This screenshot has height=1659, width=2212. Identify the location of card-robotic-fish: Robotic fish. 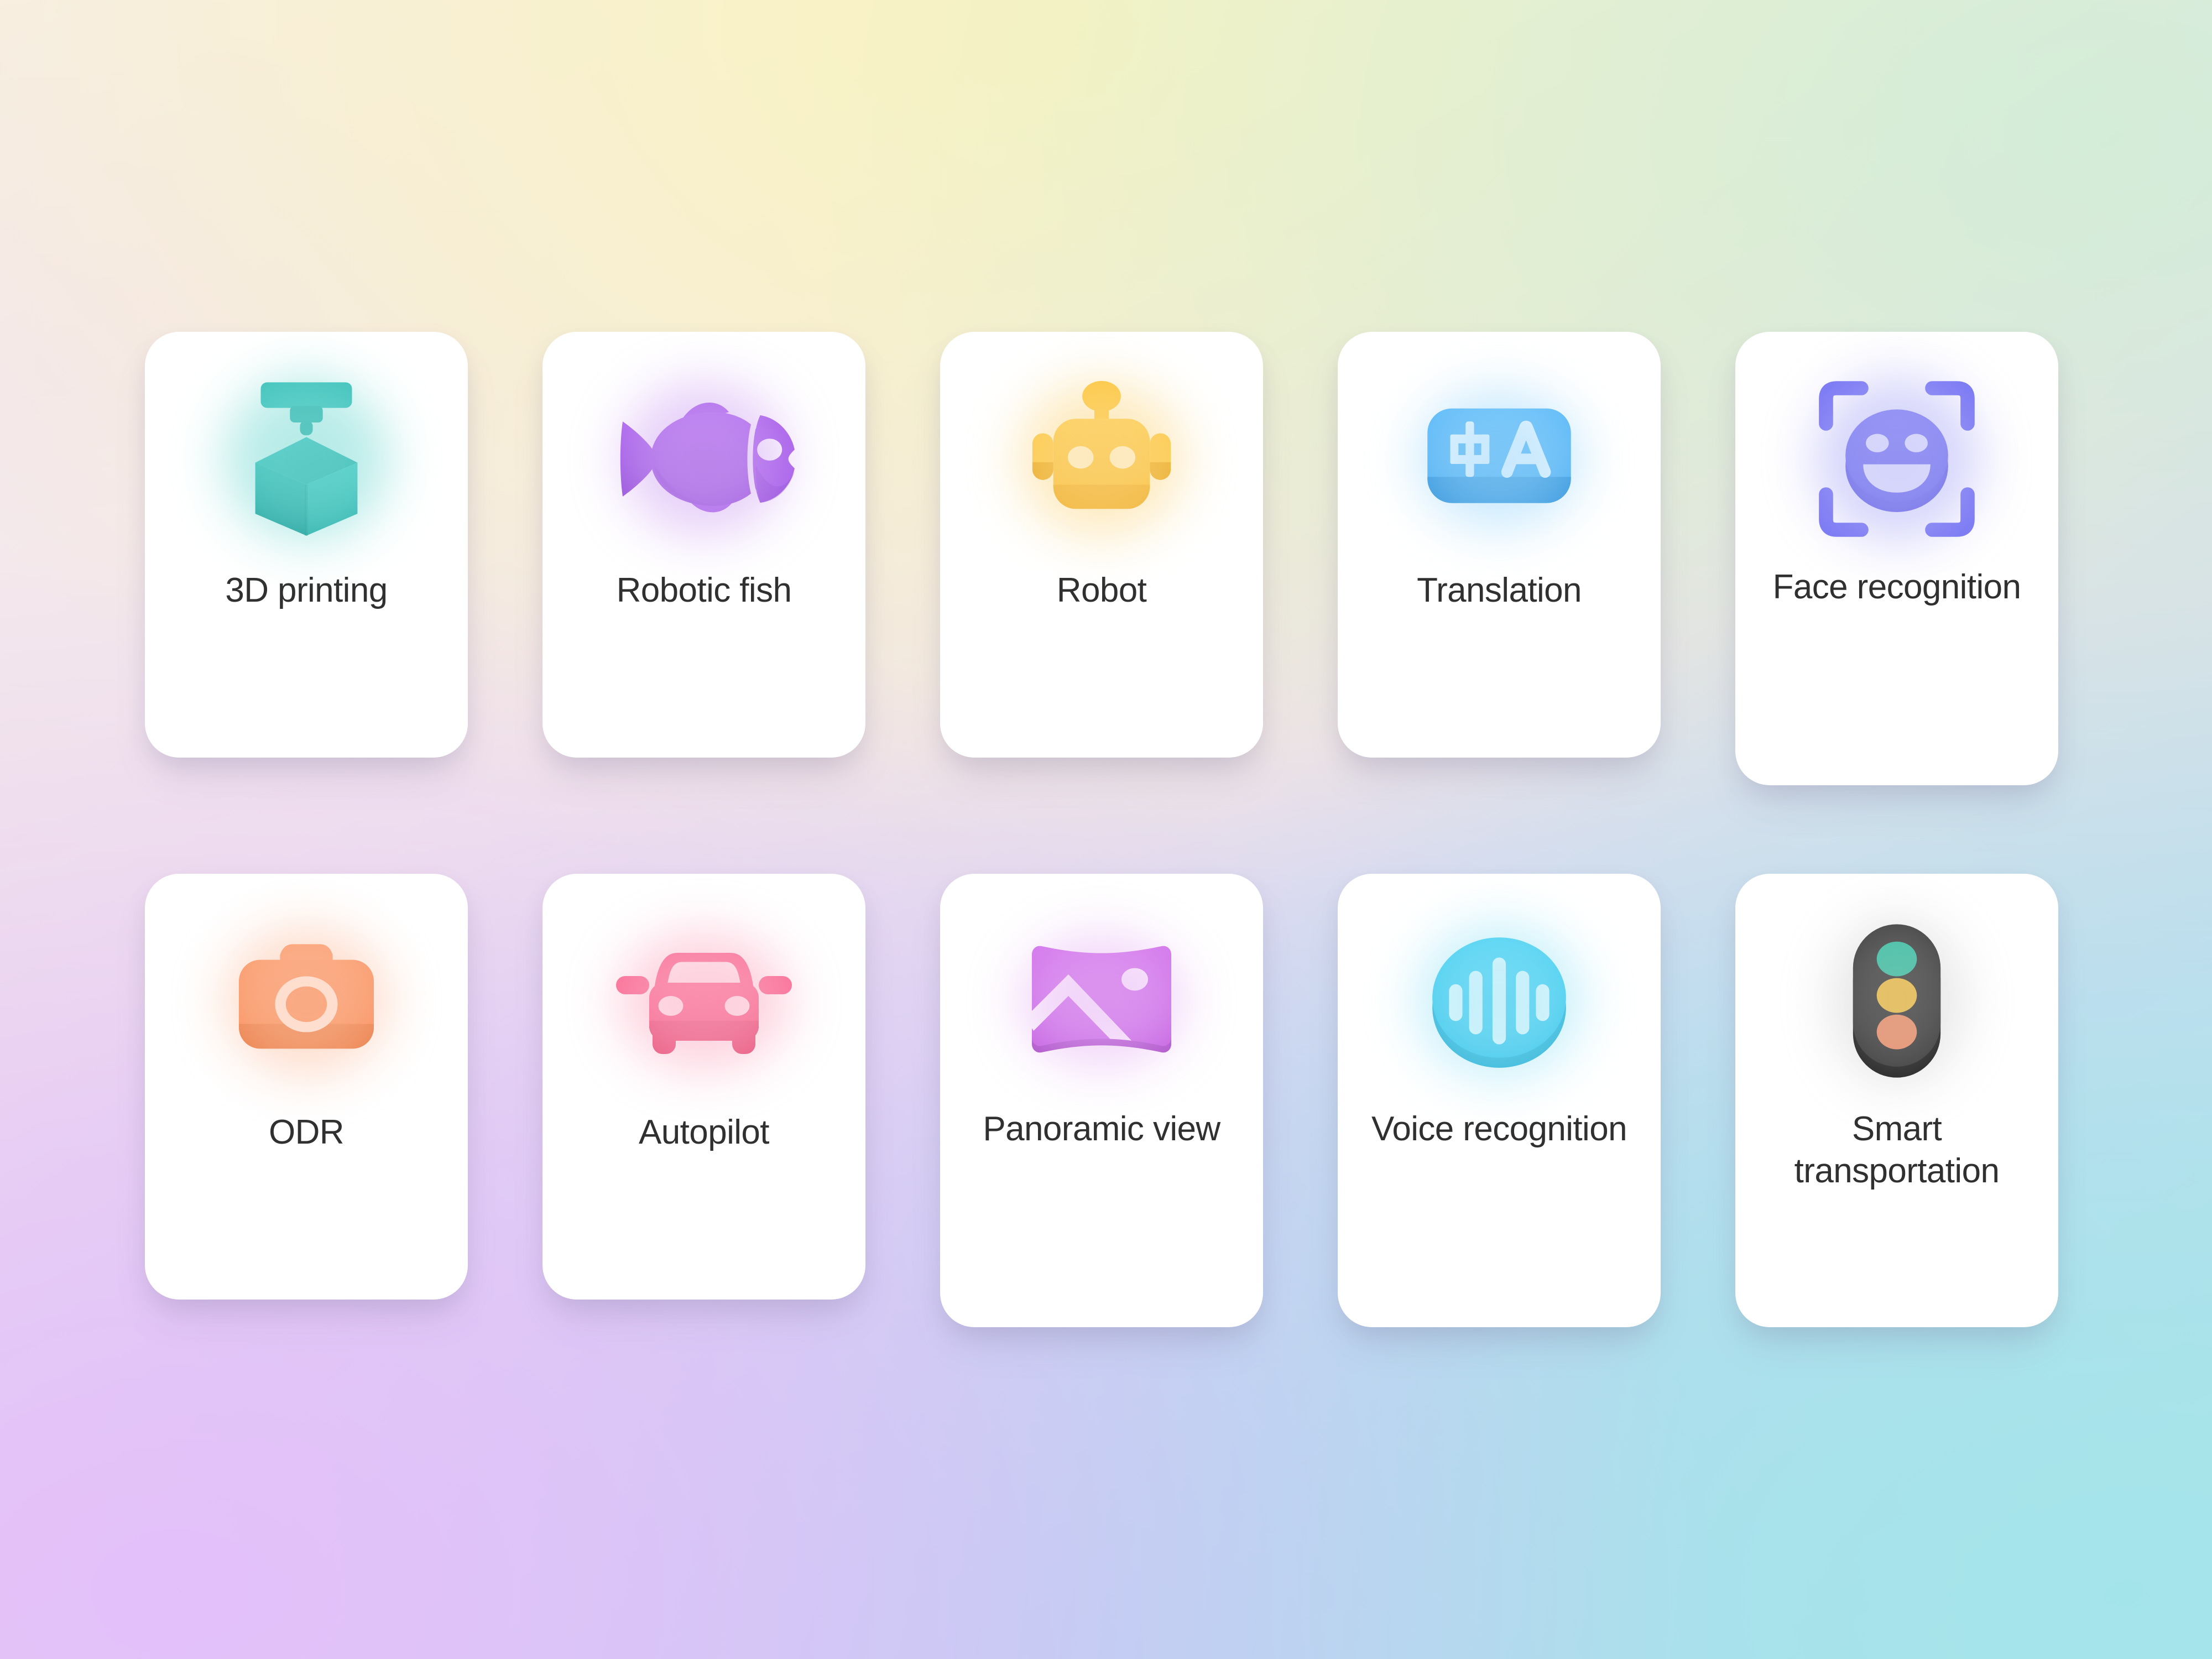
(703, 545).